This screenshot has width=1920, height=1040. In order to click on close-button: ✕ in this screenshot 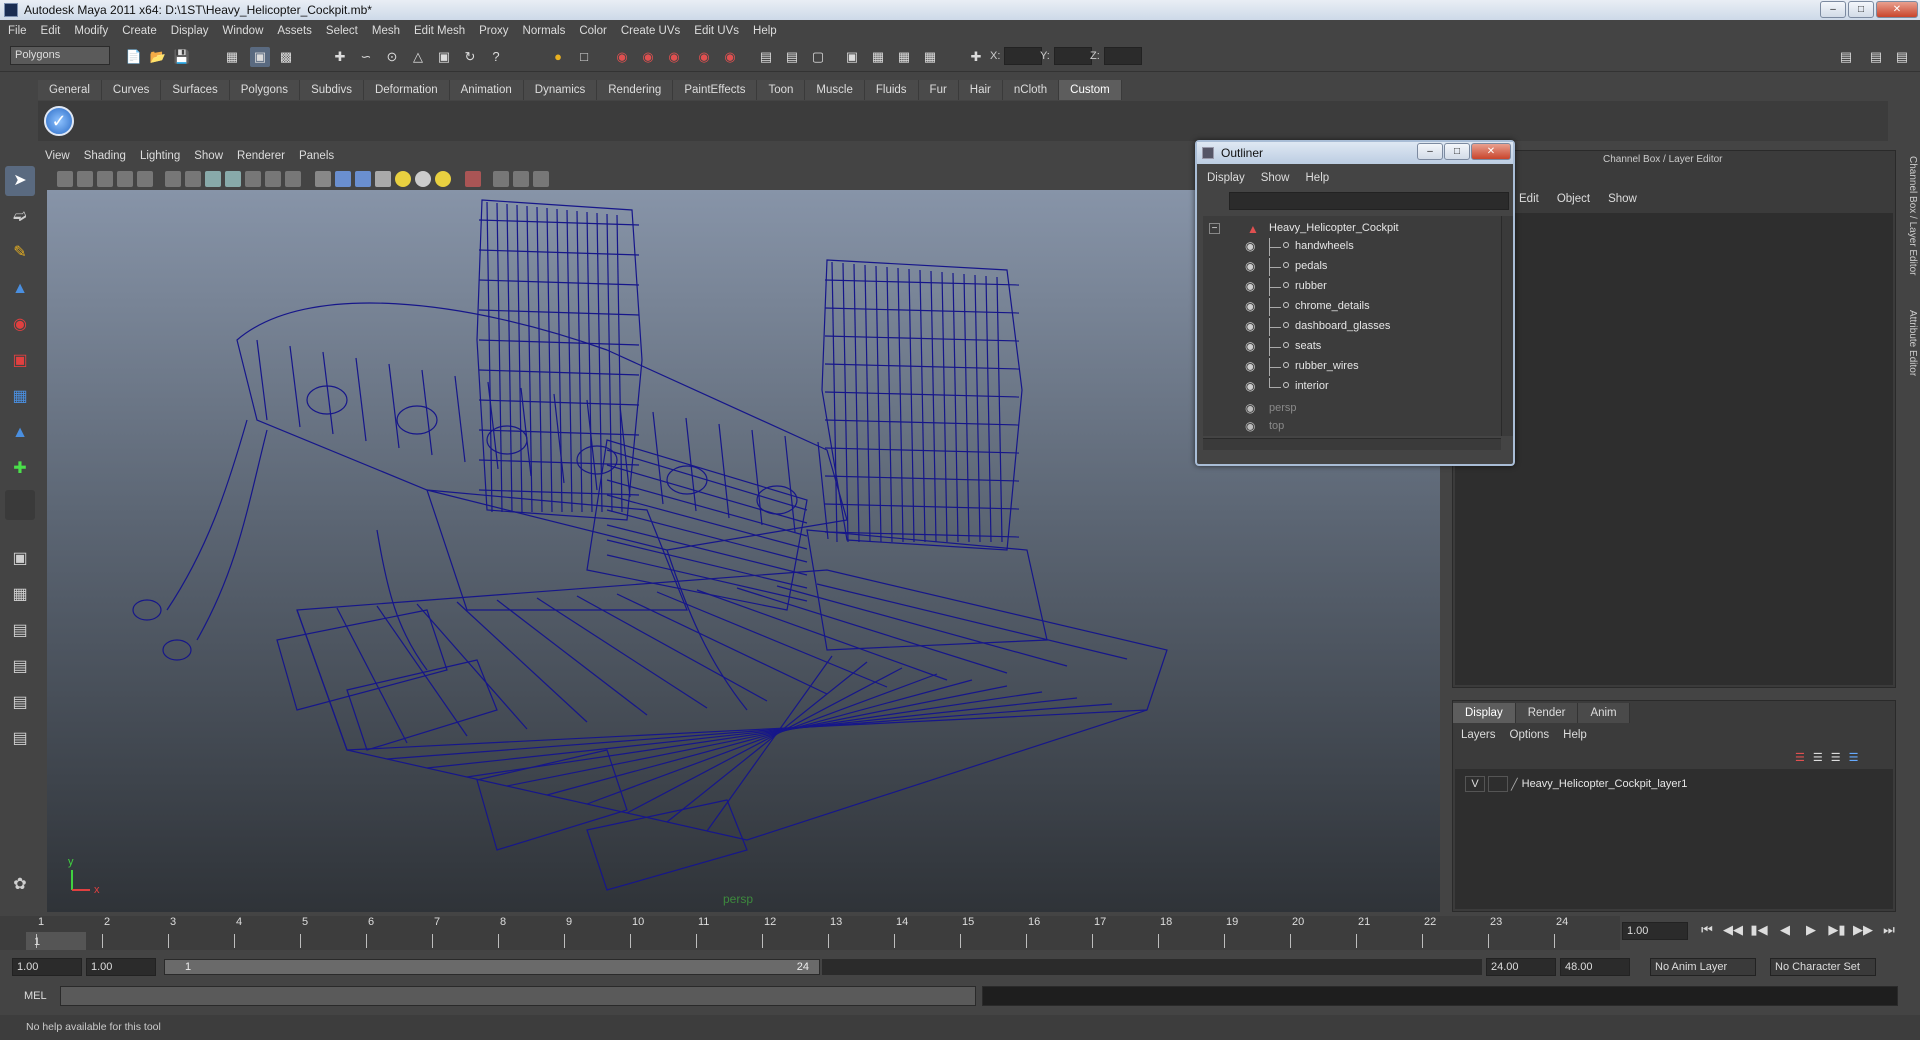, I will do `click(1897, 9)`.